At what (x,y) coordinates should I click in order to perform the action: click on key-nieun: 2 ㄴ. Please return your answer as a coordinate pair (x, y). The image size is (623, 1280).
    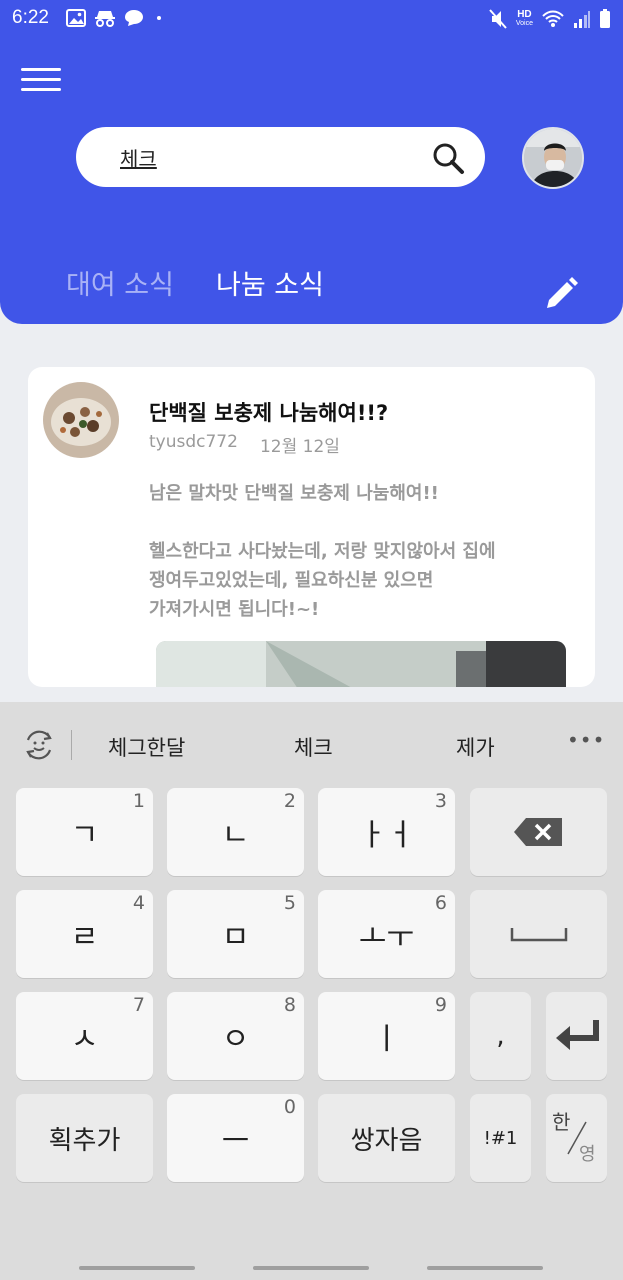
    Looking at the image, I should click on (235, 832).